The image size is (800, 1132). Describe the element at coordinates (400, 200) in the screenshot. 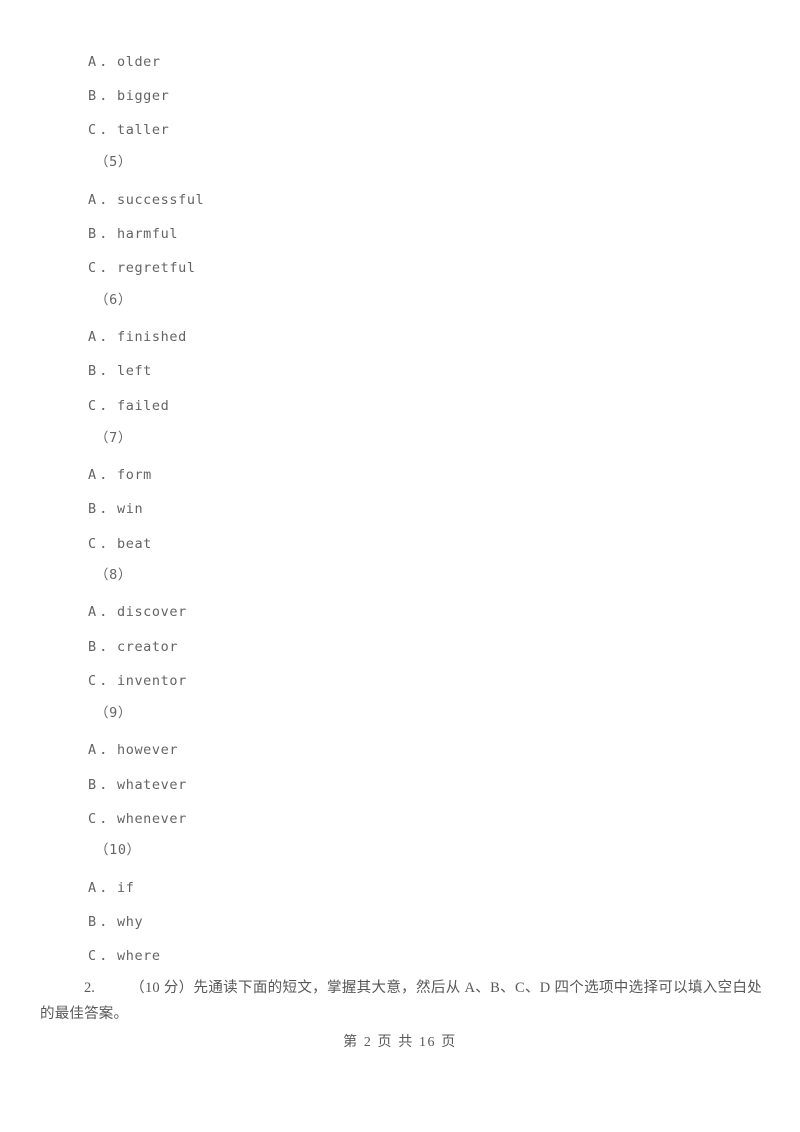

I see `option-a-4: A ． successful` at that location.